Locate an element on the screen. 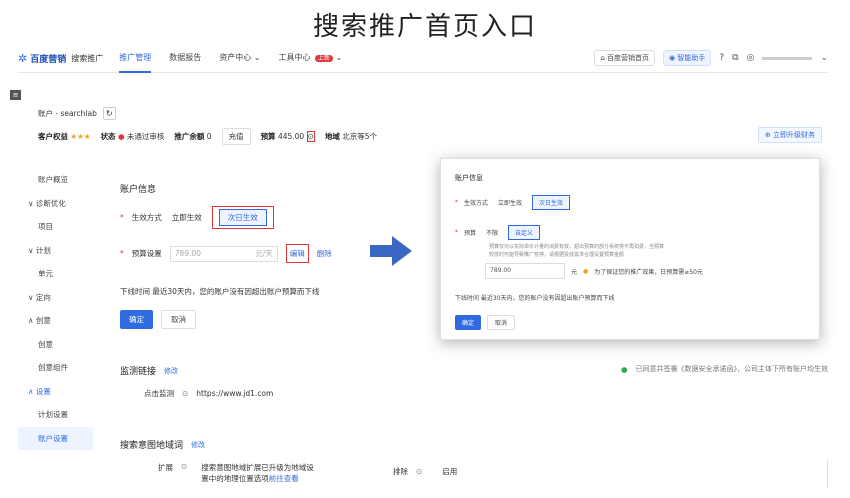 This screenshot has height=498, width=850. account-info-actions: 确定 取消 is located at coordinates (158, 319).